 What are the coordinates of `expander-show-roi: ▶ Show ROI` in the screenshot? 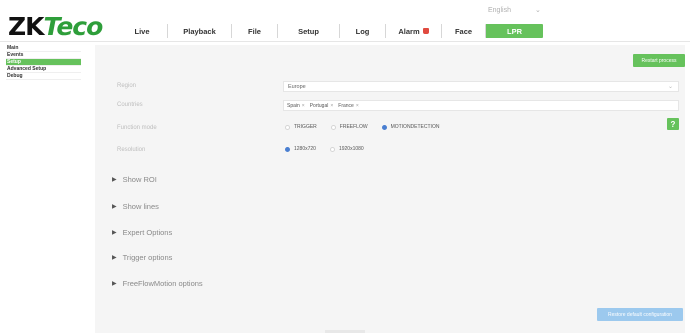 It's located at (134, 179).